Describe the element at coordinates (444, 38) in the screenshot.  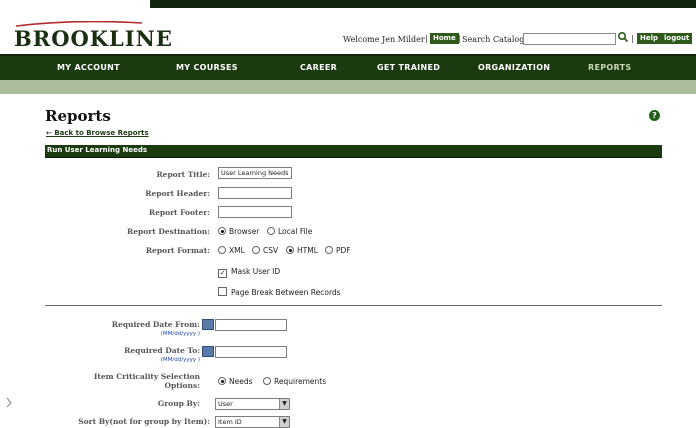
I see `home-button: Home` at that location.